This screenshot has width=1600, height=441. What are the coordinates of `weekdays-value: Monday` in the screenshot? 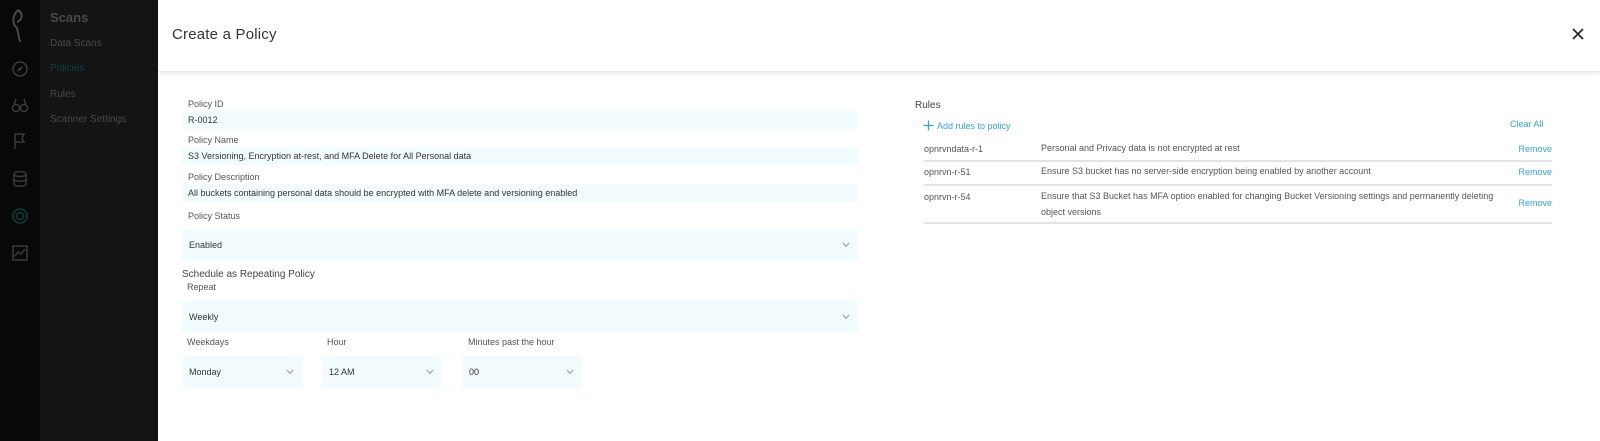 It's located at (205, 372).